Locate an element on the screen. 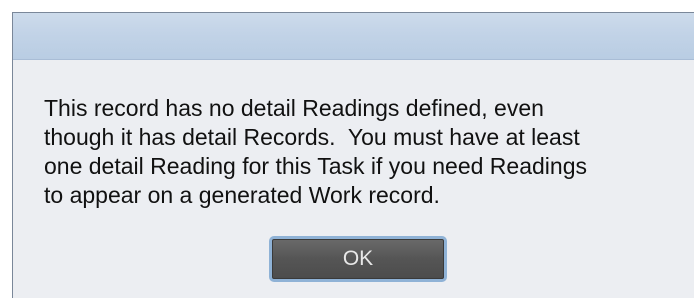  message-line: to appear on a generated Work record. is located at coordinates (242, 195).